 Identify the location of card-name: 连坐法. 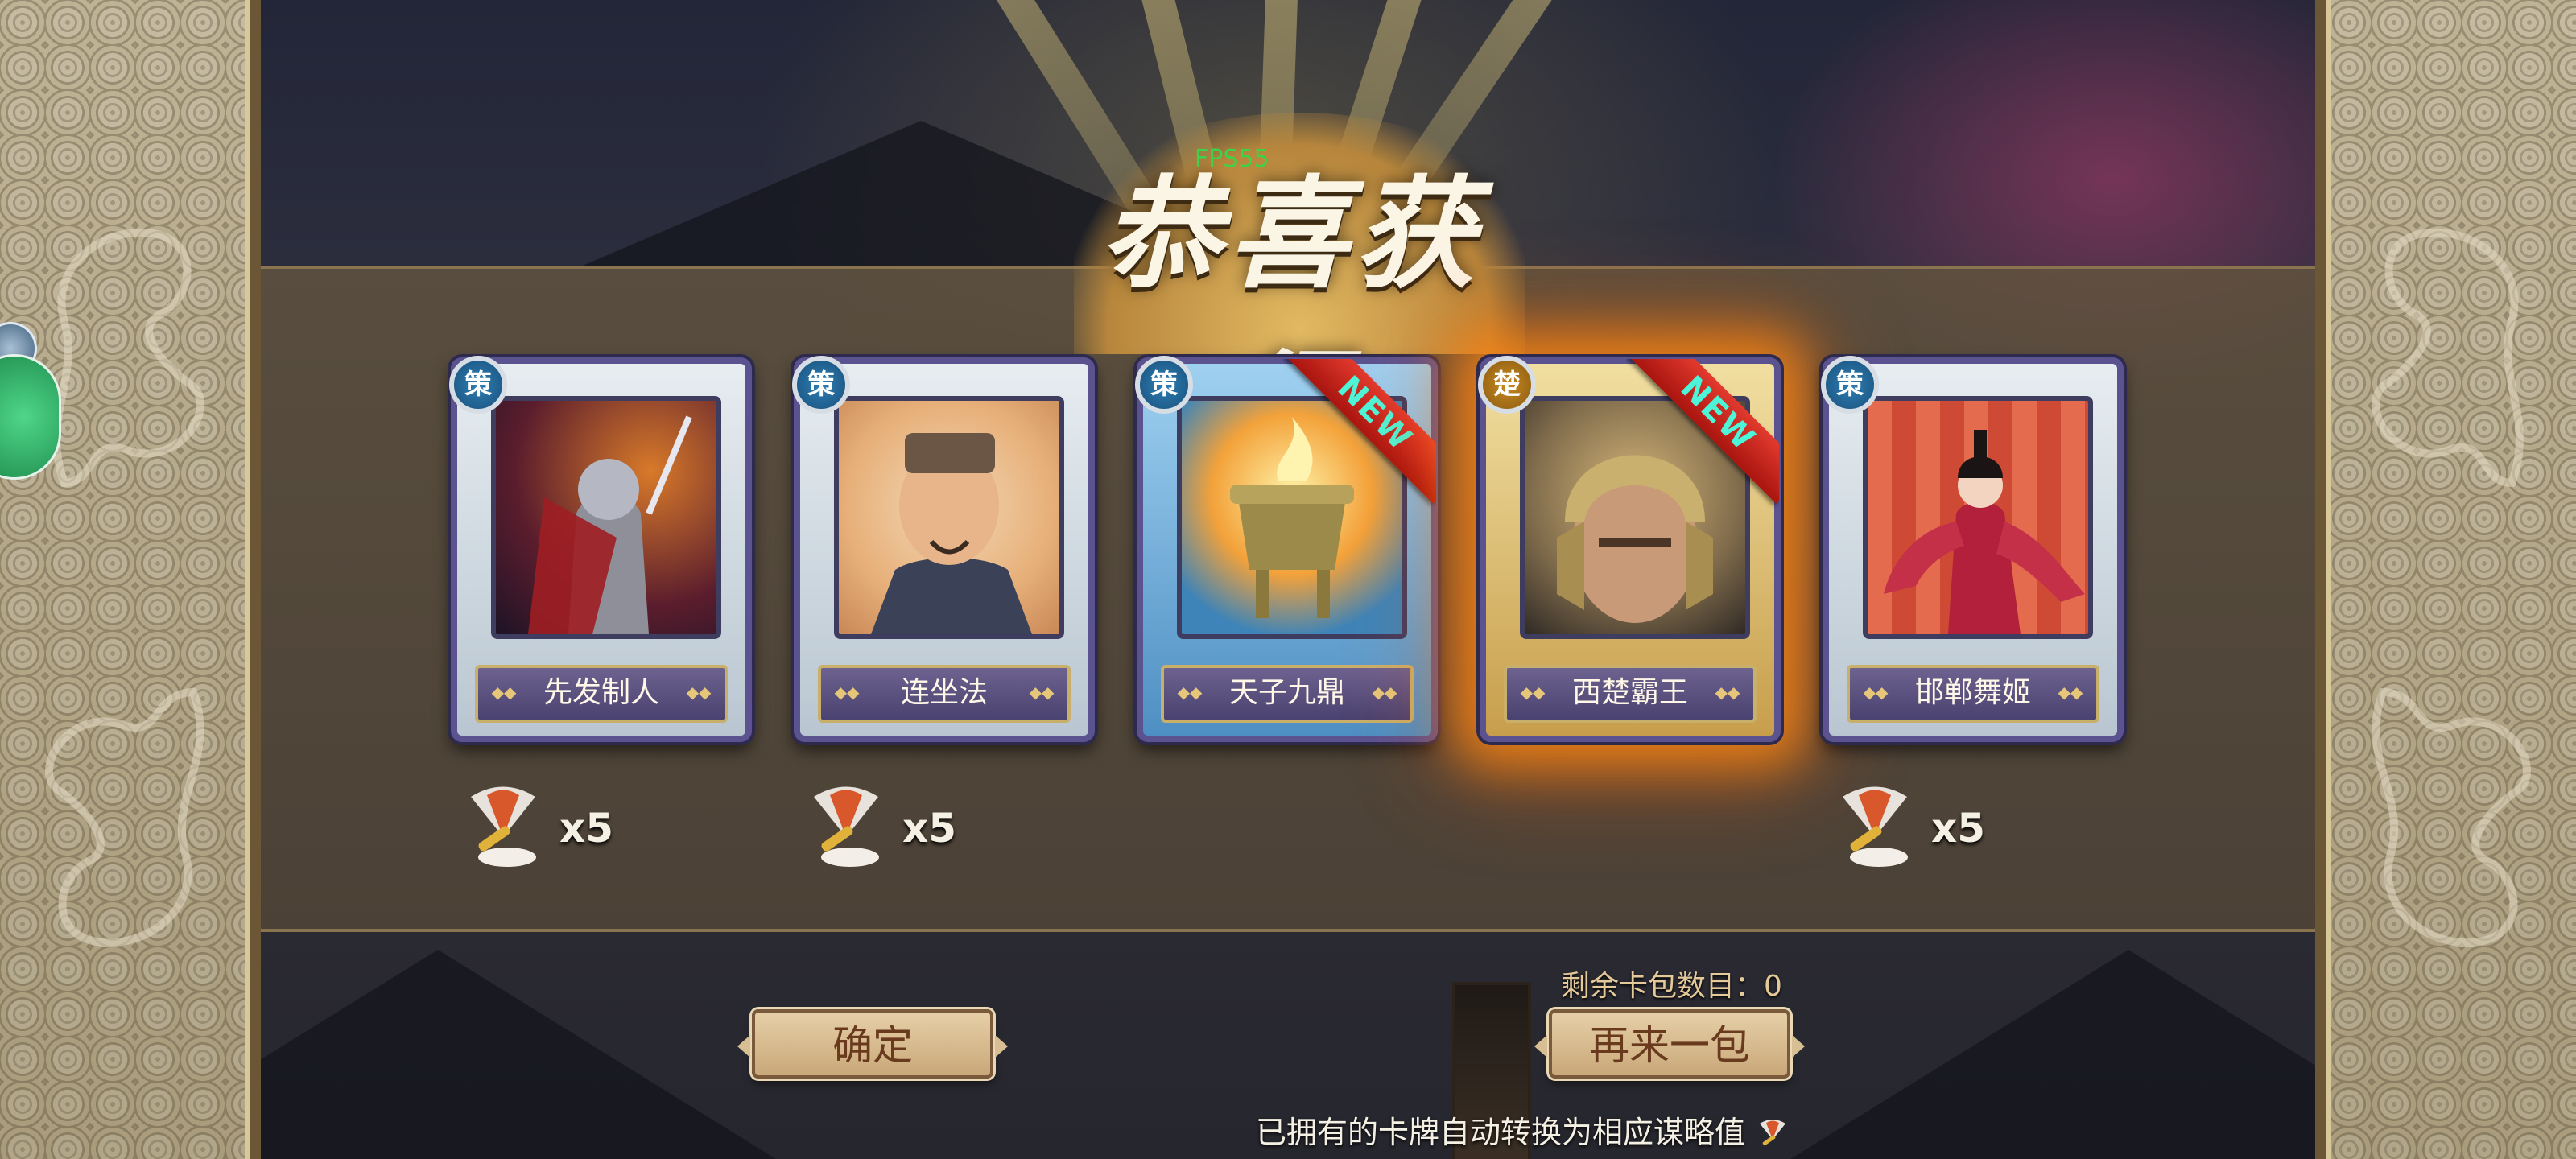
(944, 692).